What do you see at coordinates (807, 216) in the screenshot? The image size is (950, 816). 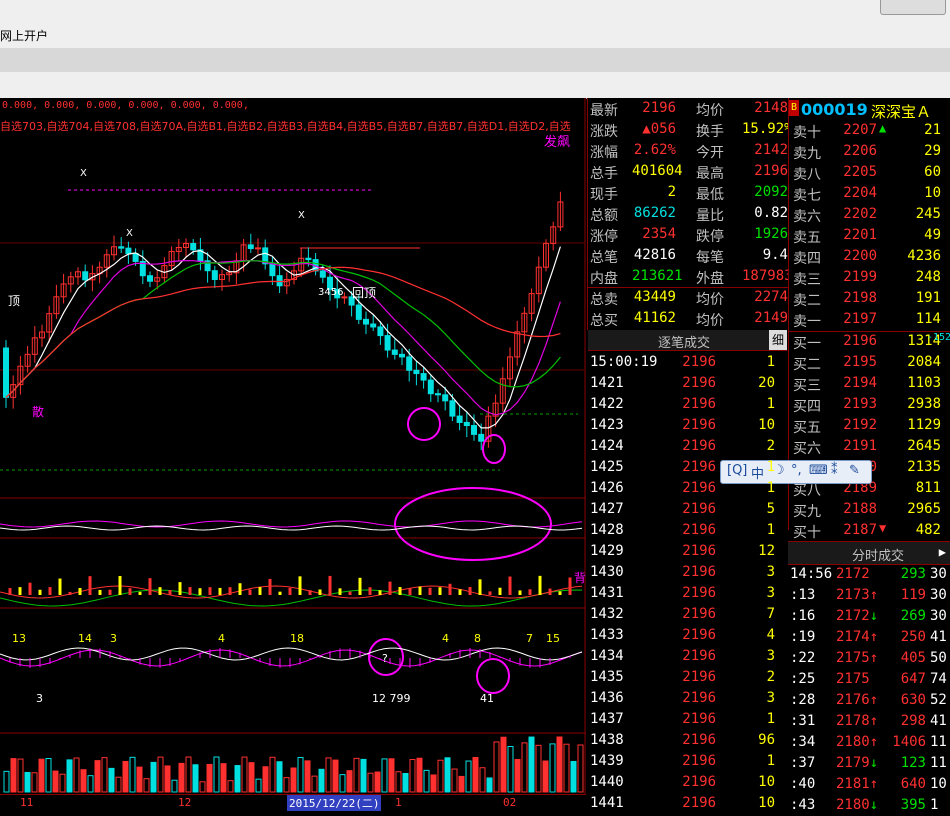 I see `ask-label: 卖六` at bounding box center [807, 216].